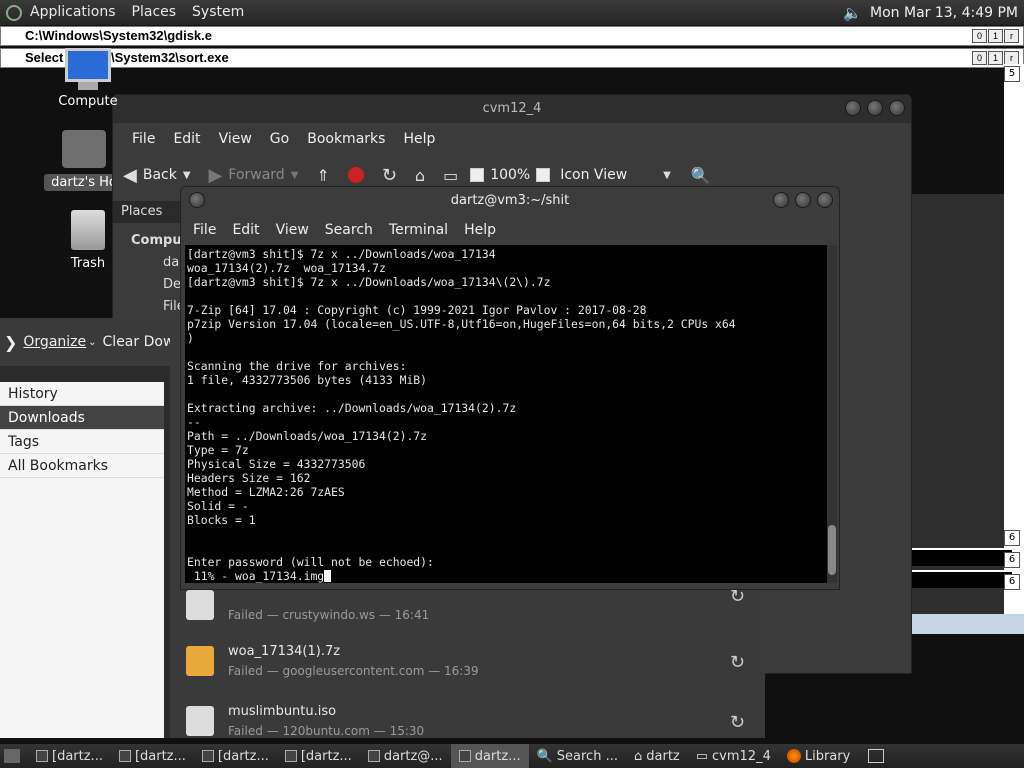 The height and width of the screenshot is (768, 1024). What do you see at coordinates (477, 175) in the screenshot?
I see `zoom-out-icon` at bounding box center [477, 175].